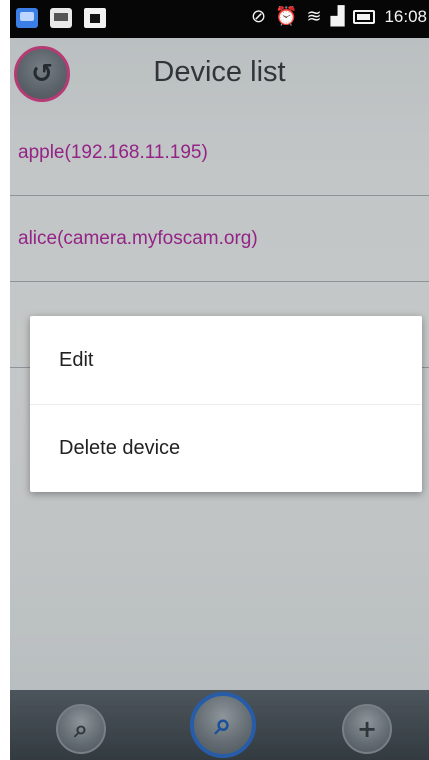 The height and width of the screenshot is (760, 429). Describe the element at coordinates (405, 16) in the screenshot. I see `status-time: 16:08` at that location.